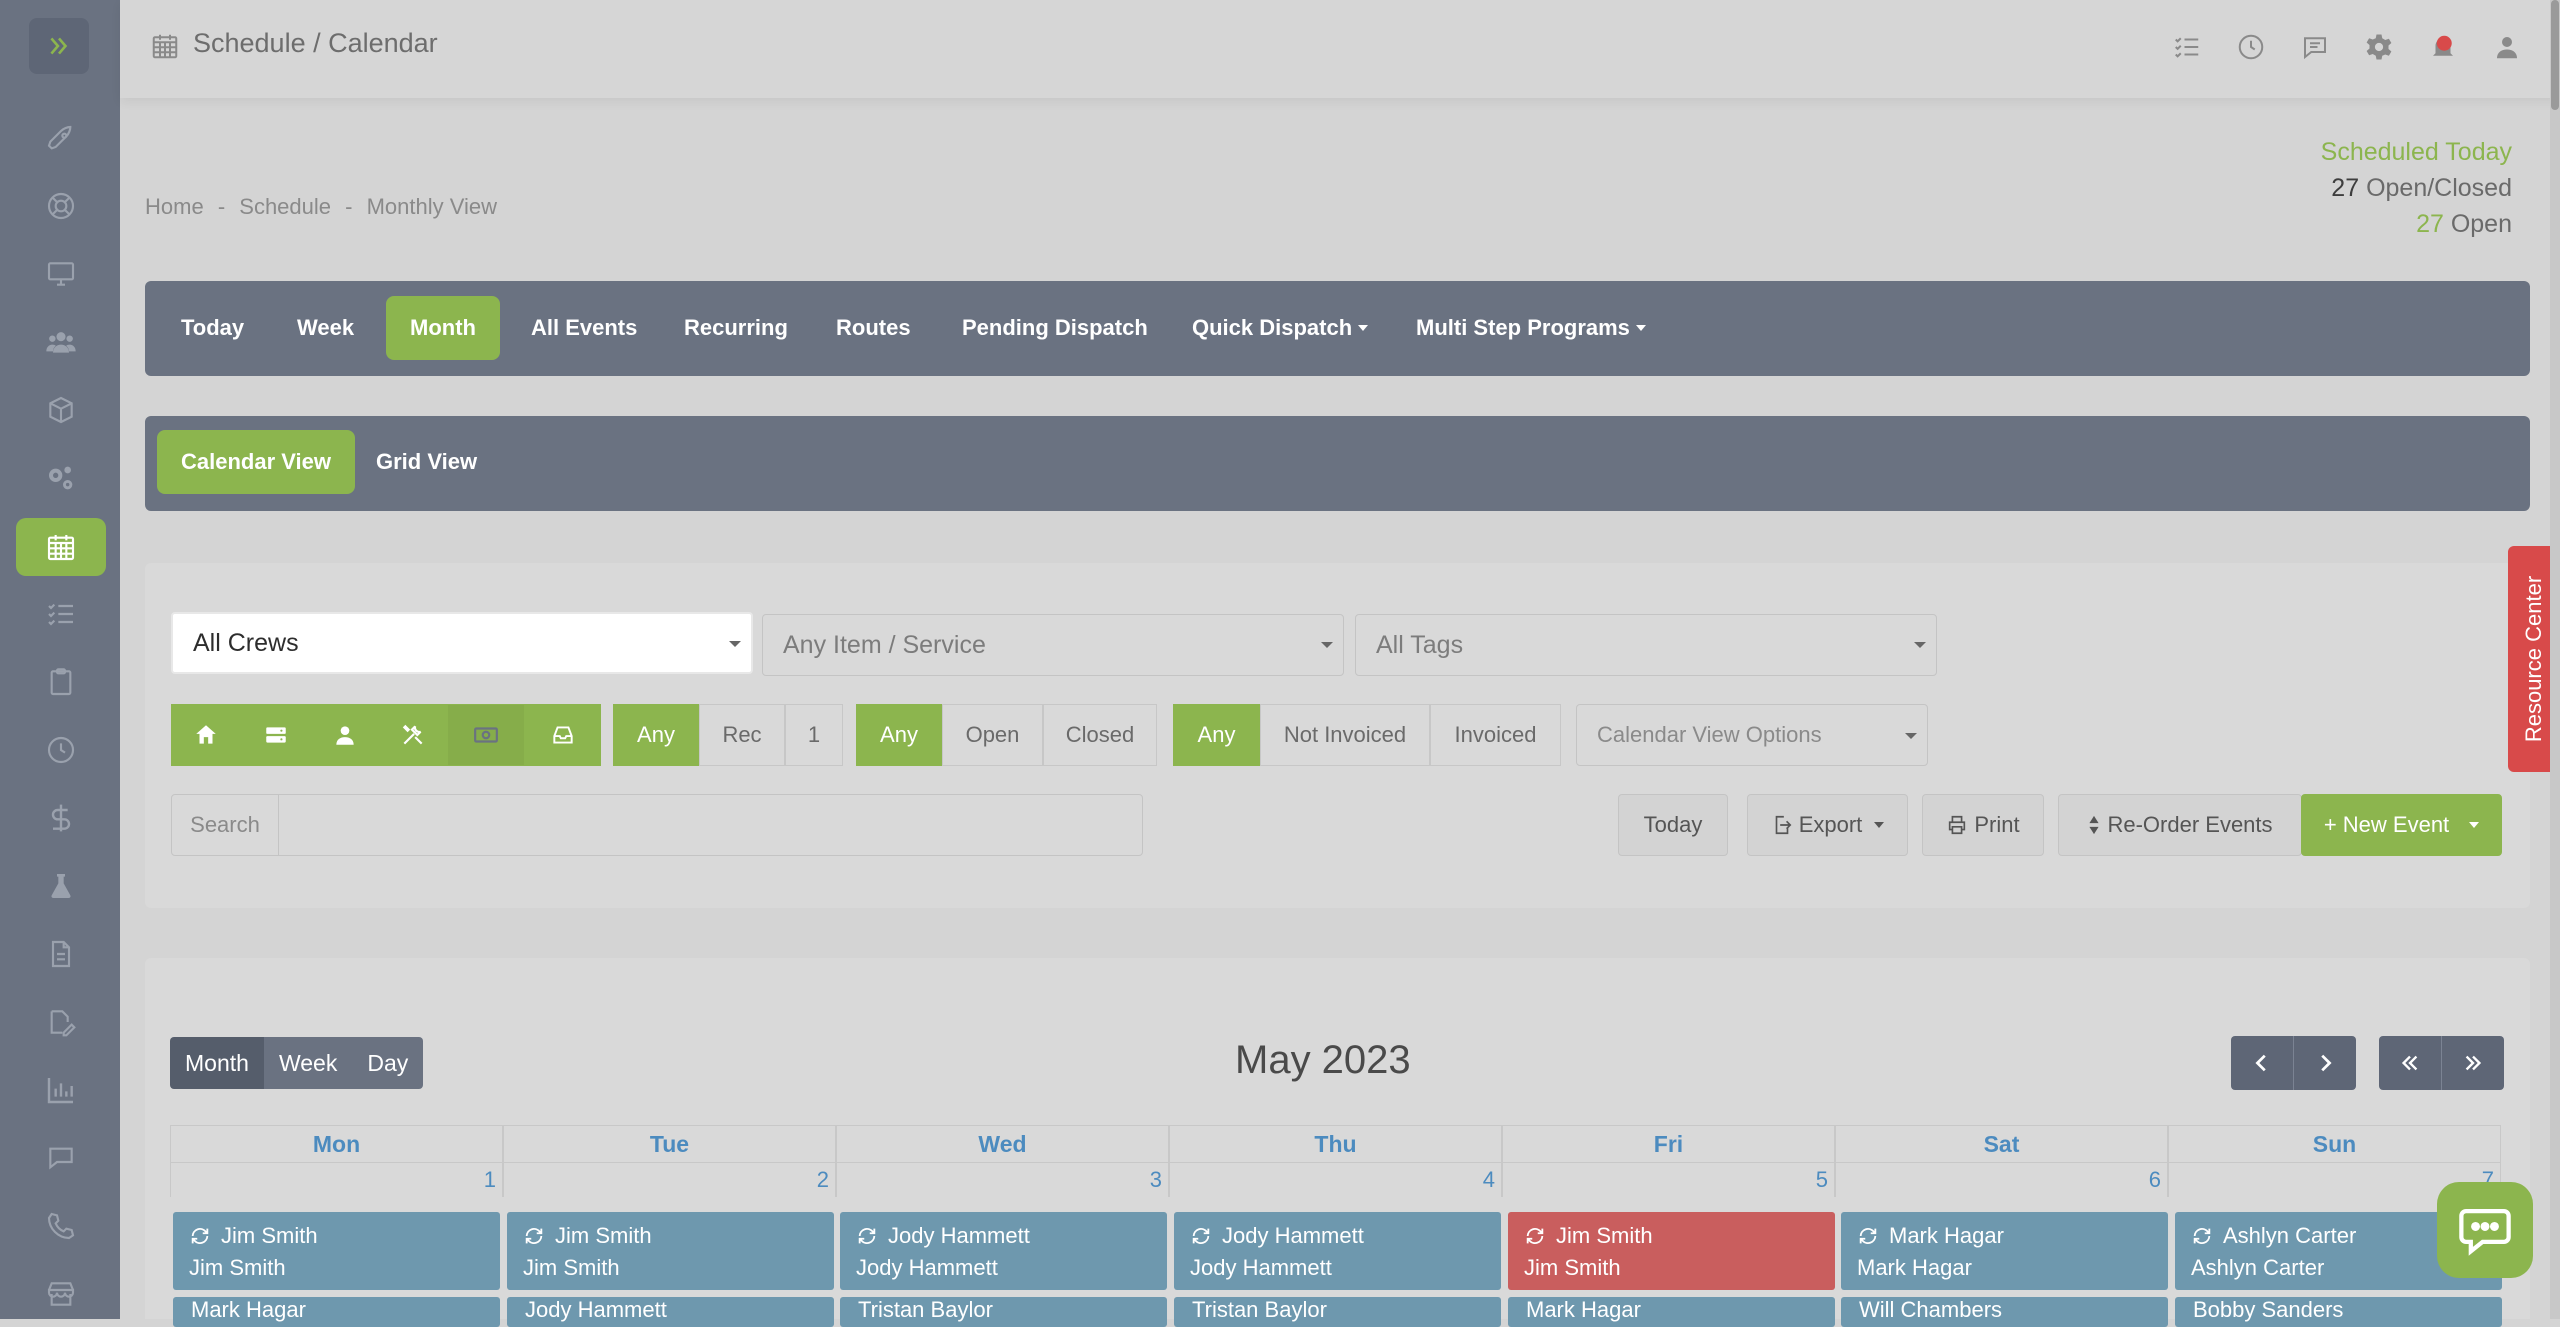  What do you see at coordinates (2187, 47) in the screenshot?
I see `tasks-icon` at bounding box center [2187, 47].